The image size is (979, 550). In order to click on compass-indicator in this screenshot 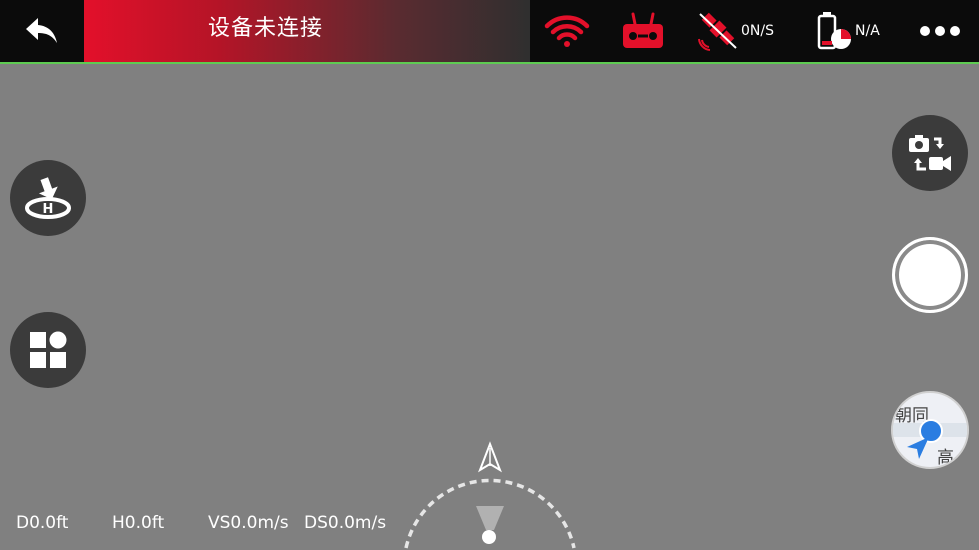, I will do `click(490, 495)`.